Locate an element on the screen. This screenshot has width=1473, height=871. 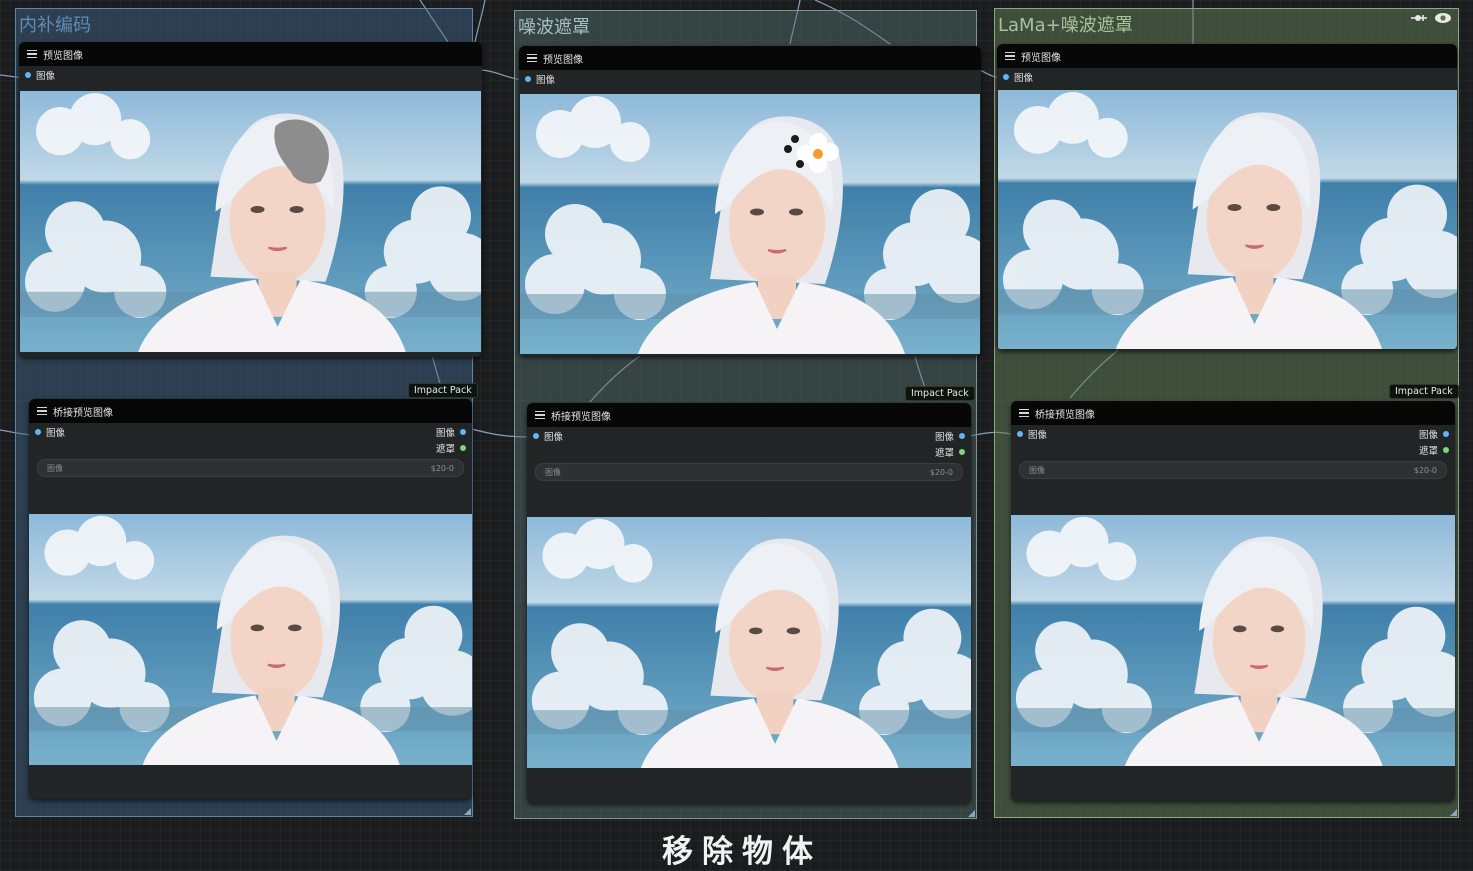
group-title: LaMa+噪波遮罩 is located at coordinates (1065, 25).